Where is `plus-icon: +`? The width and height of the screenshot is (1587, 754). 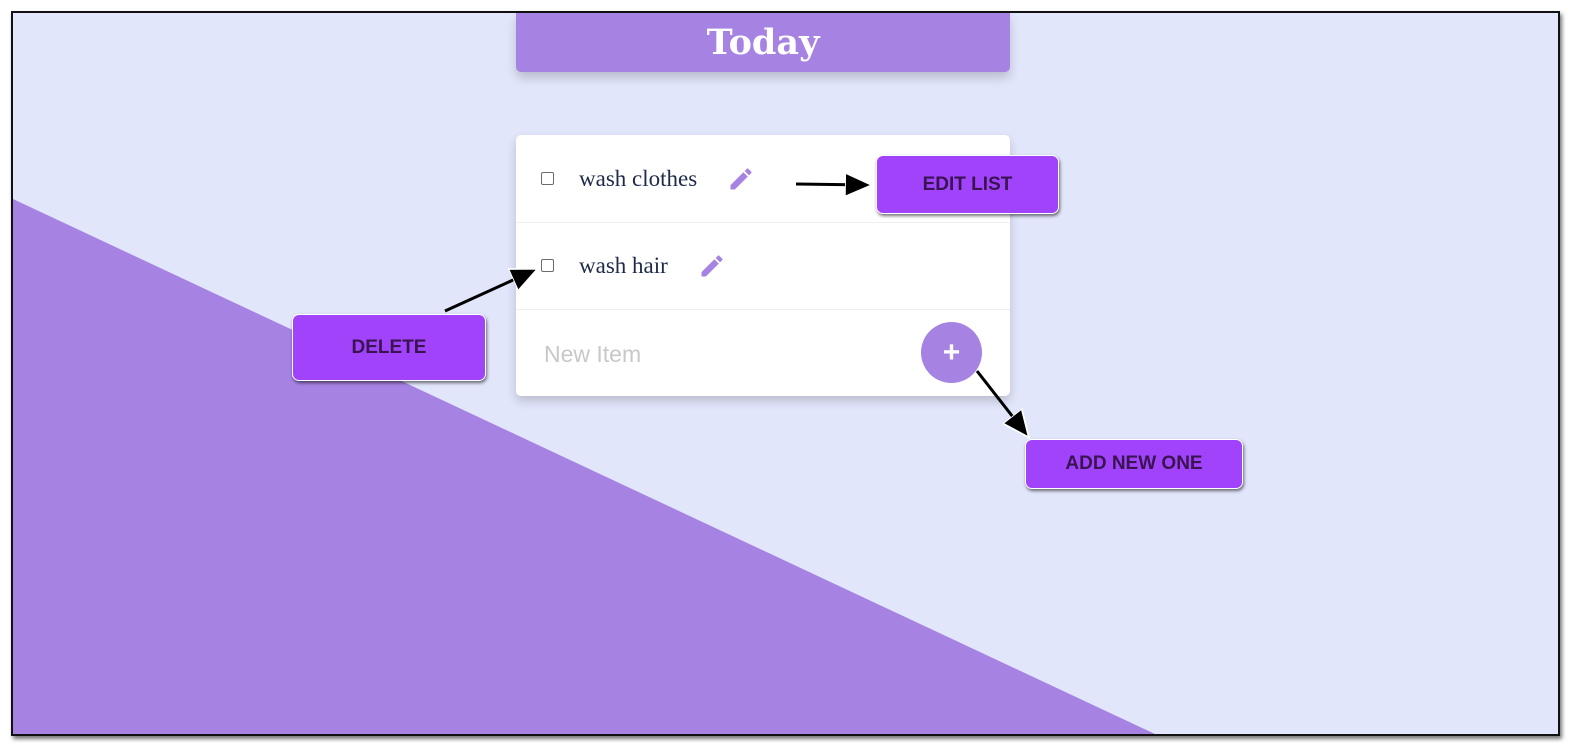 plus-icon: + is located at coordinates (951, 352).